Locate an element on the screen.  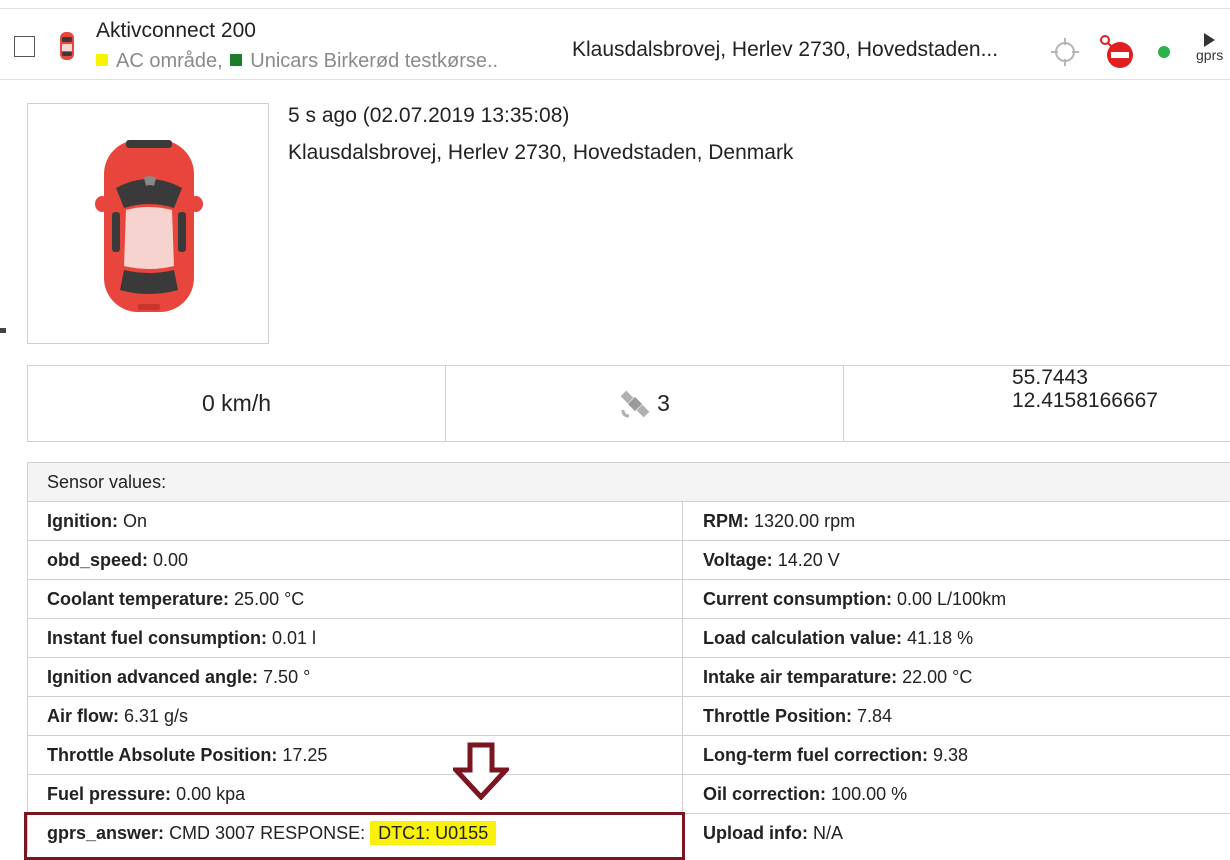
sensor-cell: Current consumption: 0.00 L/100km is located at coordinates (855, 599).